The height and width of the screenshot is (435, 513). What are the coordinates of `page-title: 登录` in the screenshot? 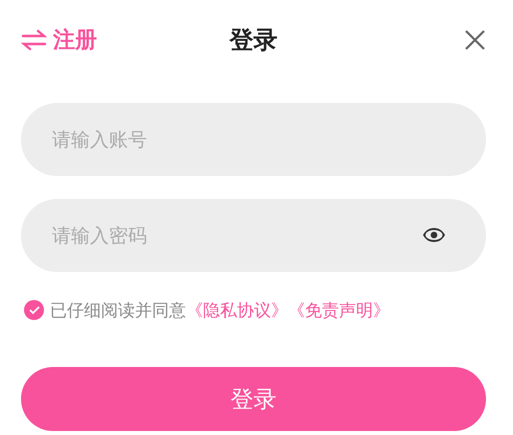 It's located at (254, 40).